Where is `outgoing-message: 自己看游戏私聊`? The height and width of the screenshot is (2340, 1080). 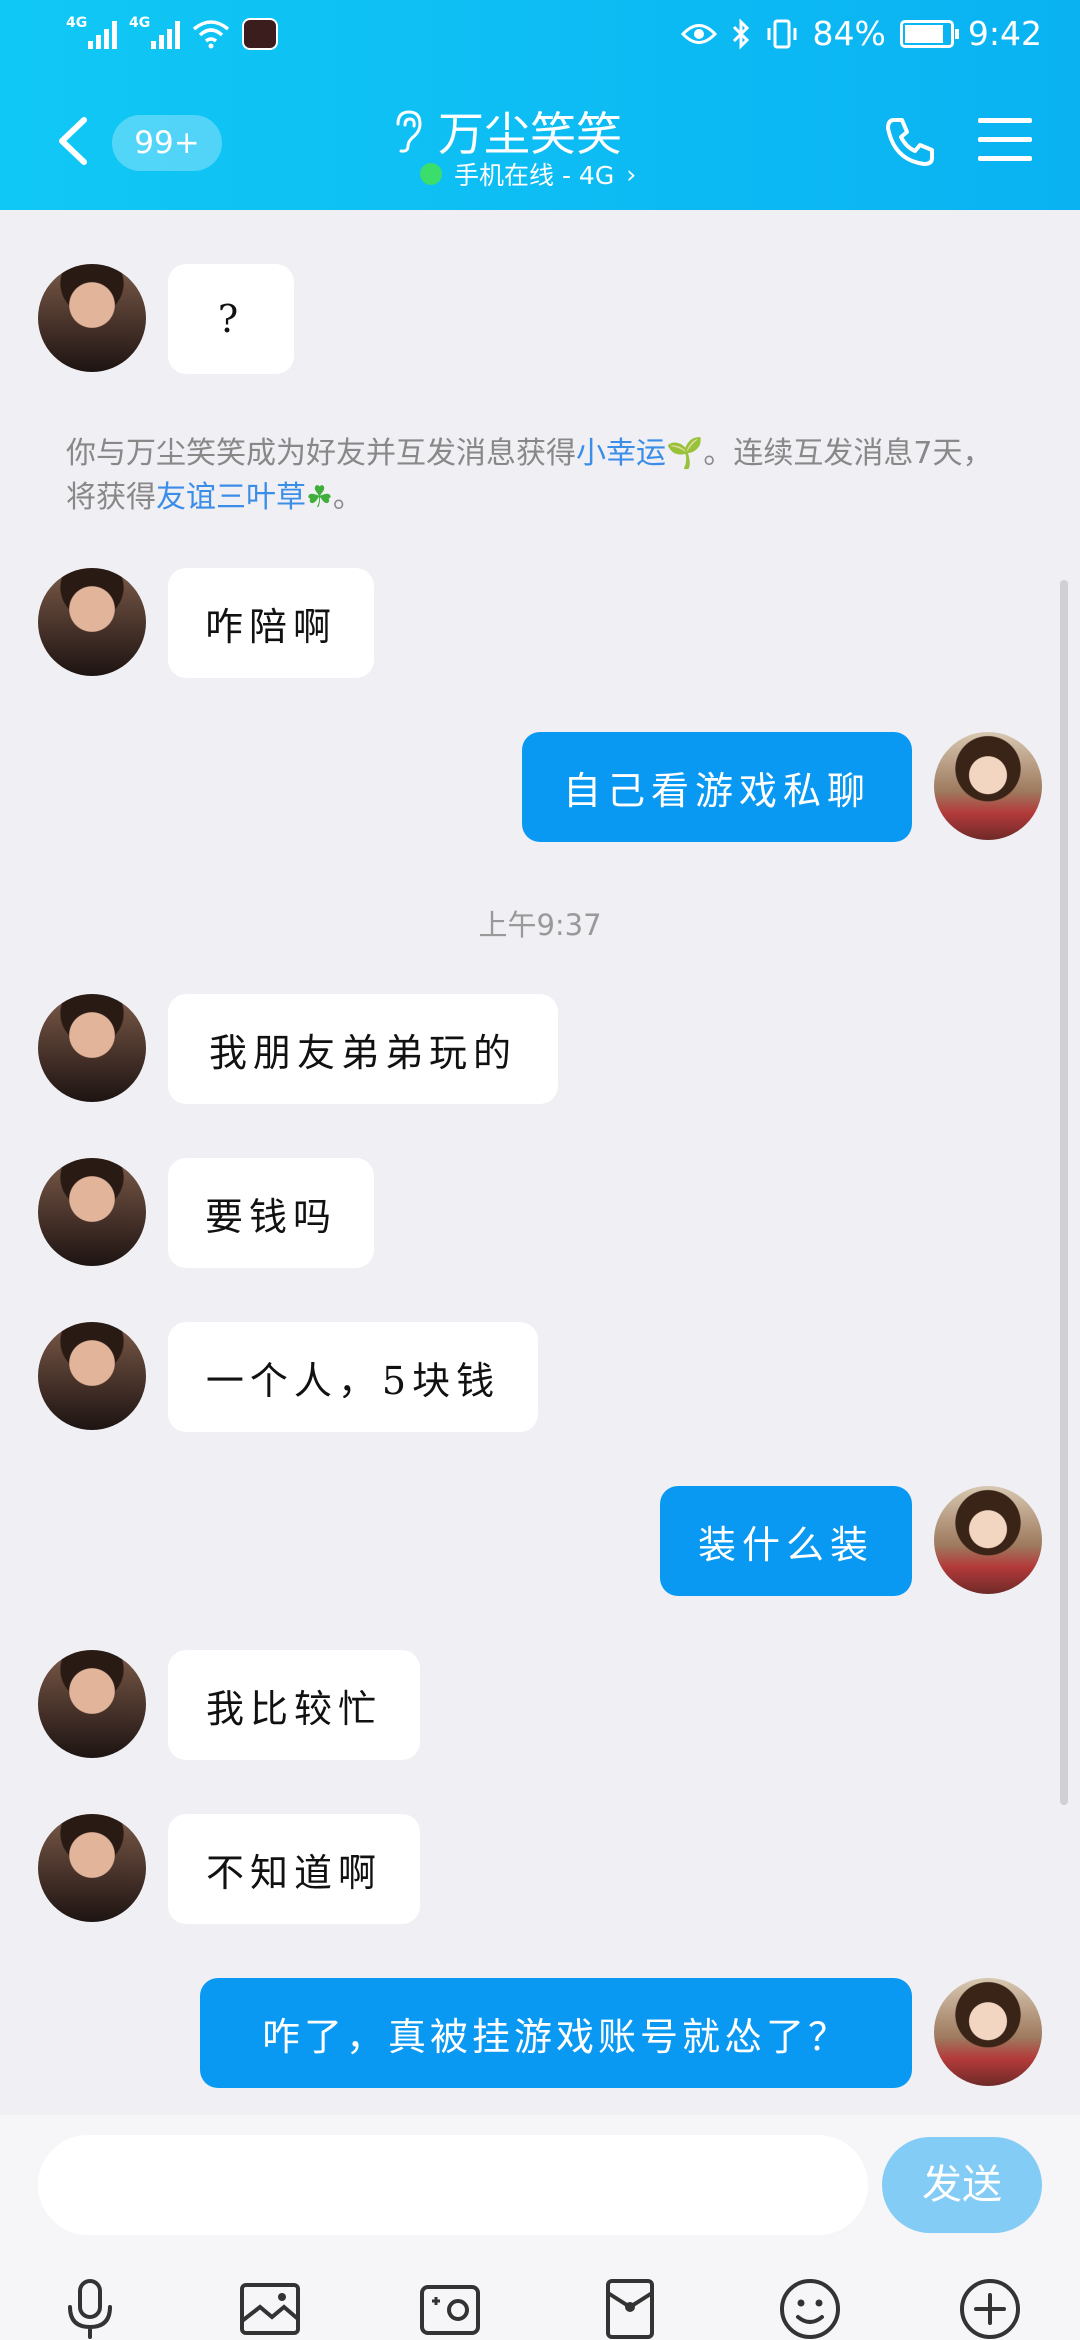
outgoing-message: 自己看游戏私聊 is located at coordinates (717, 787).